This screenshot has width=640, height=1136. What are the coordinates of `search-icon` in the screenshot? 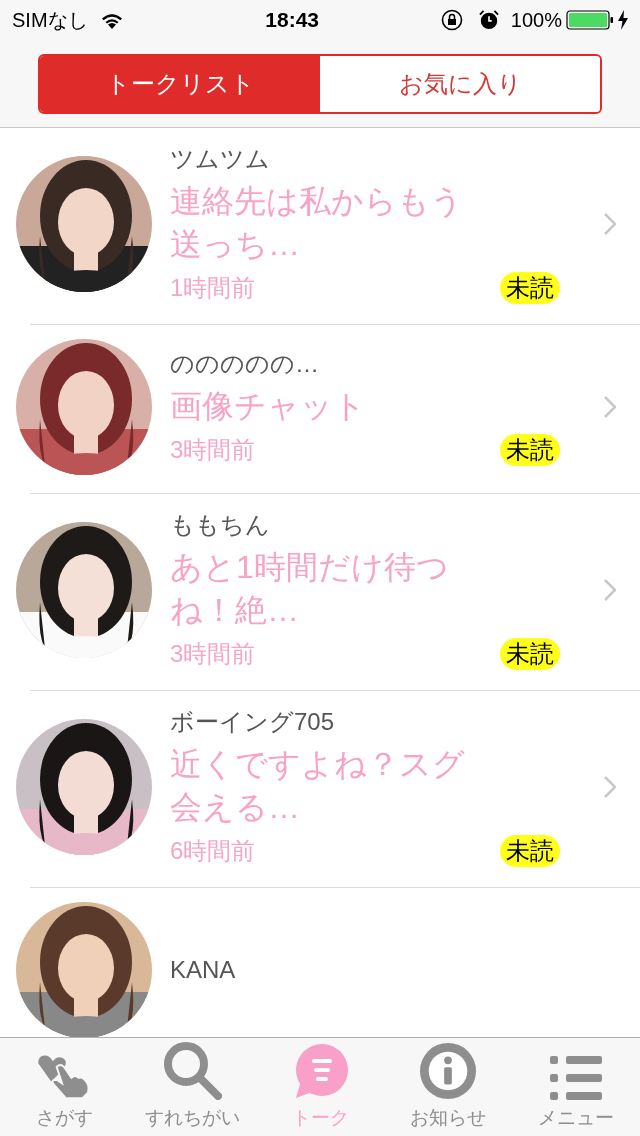 It's located at (192, 1069).